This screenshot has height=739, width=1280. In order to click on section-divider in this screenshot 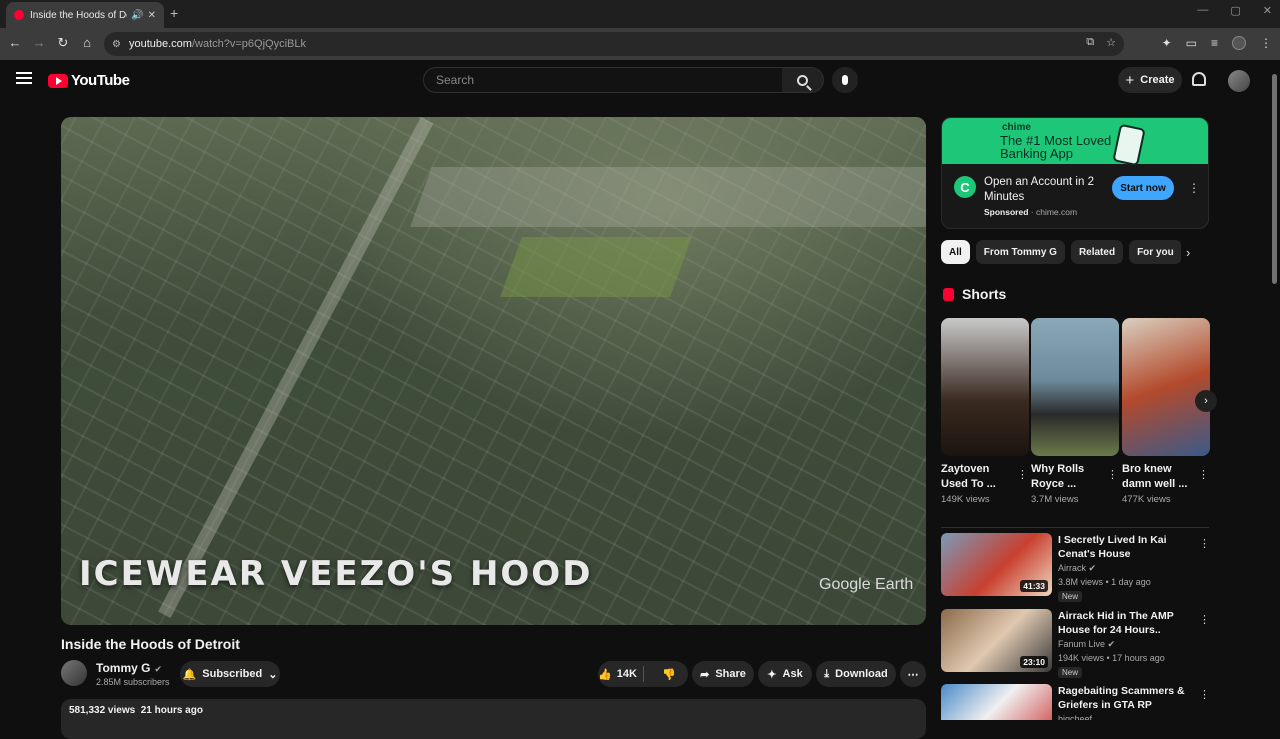, I will do `click(1075, 527)`.